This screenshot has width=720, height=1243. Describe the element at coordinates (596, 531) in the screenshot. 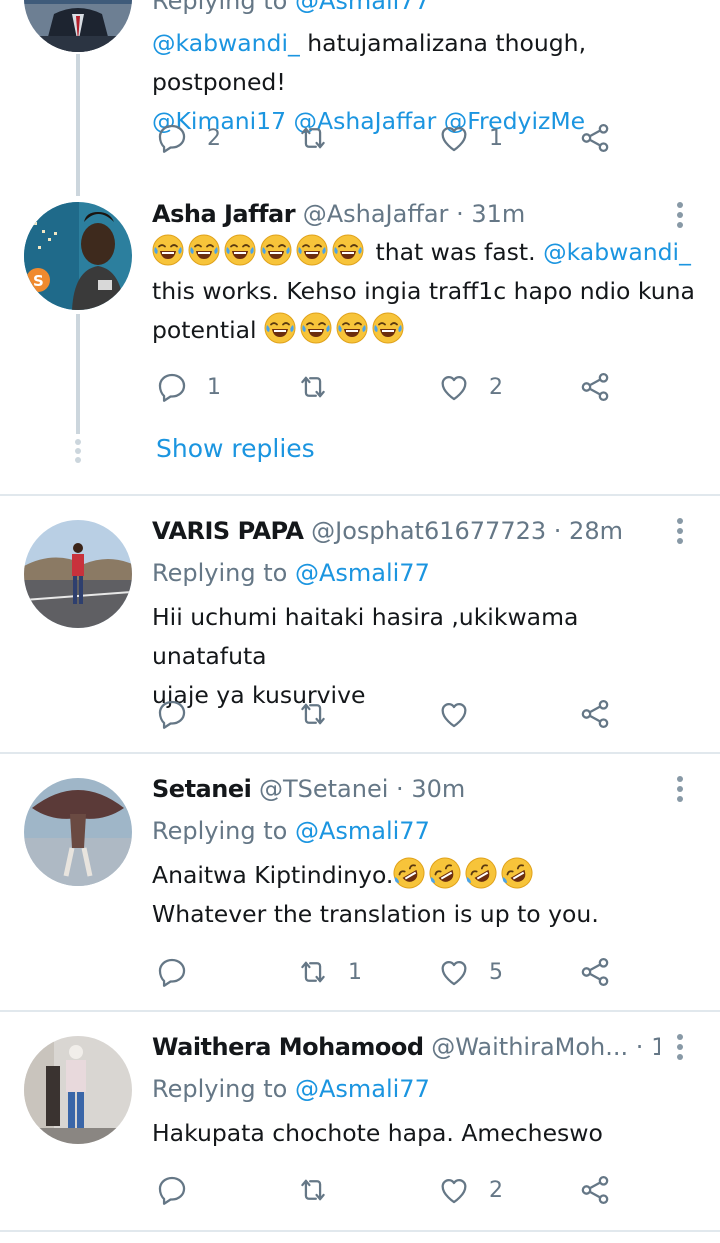

I see `timestamp: 28m` at that location.